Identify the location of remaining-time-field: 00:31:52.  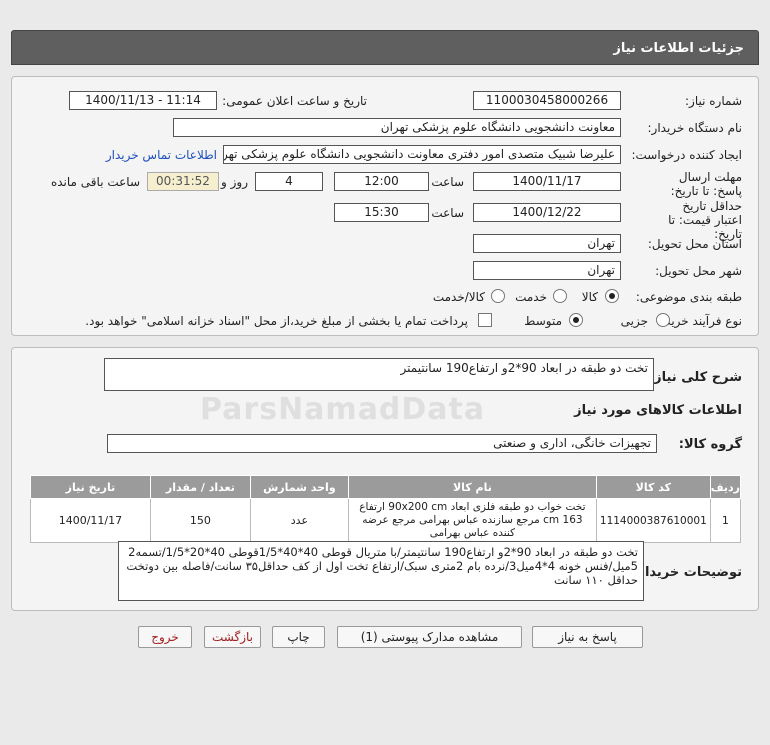
(183, 181).